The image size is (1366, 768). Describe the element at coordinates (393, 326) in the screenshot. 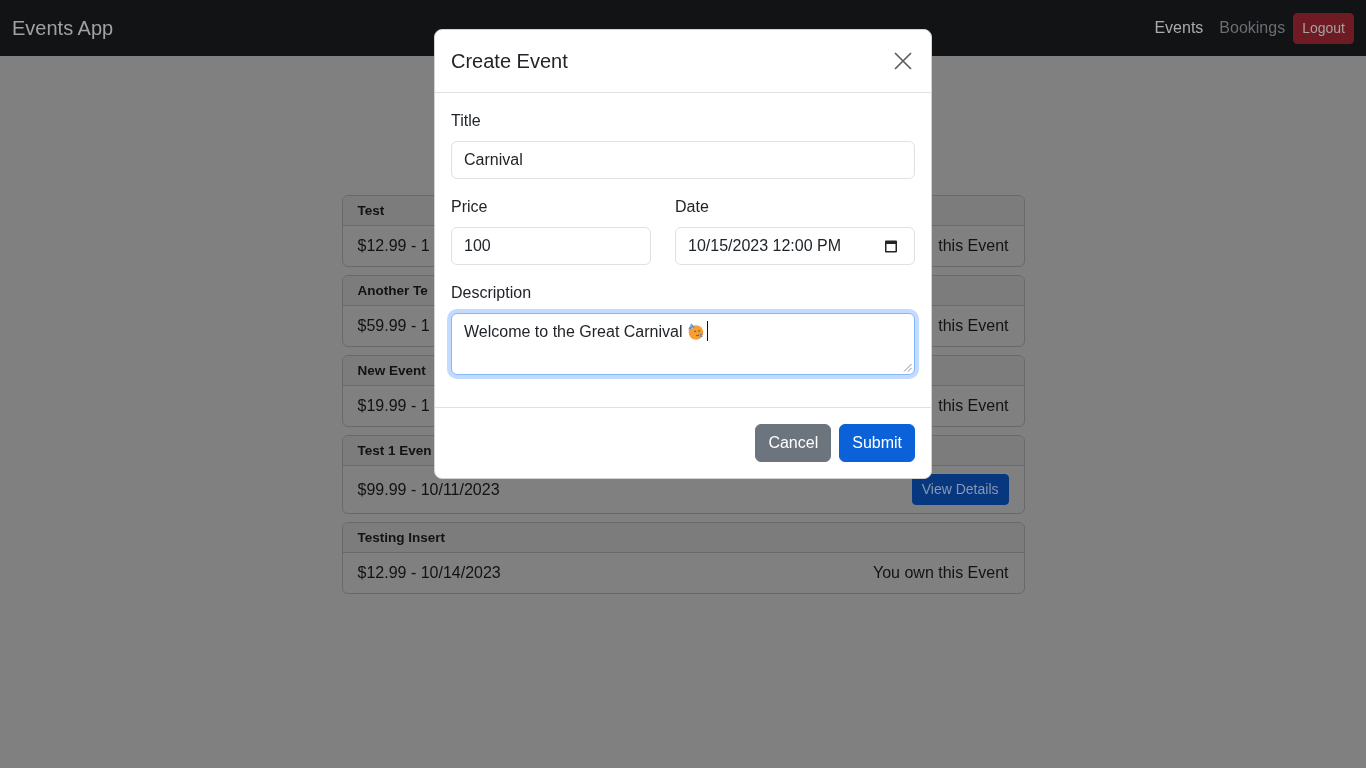

I see `event-price-date: $59.99 - 1` at that location.